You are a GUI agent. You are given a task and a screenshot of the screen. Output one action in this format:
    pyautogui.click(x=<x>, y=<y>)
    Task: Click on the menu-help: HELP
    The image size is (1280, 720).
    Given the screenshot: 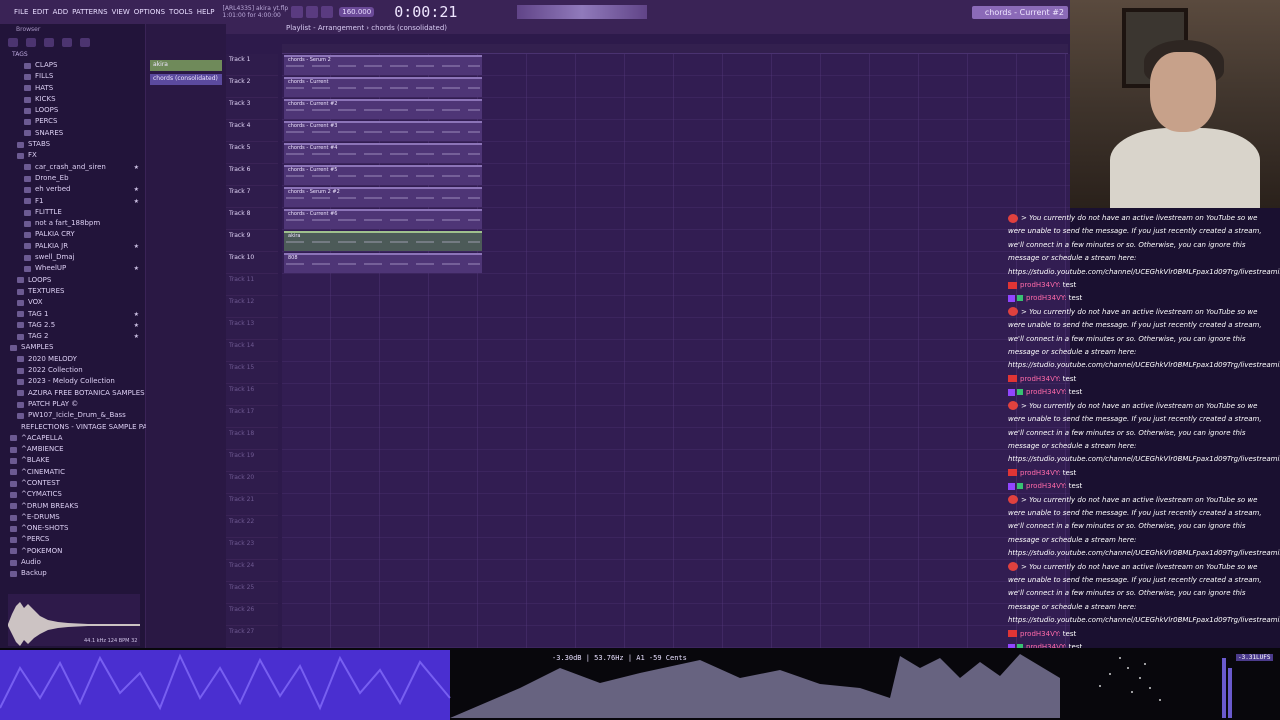 What is the action you would take?
    pyautogui.click(x=206, y=12)
    